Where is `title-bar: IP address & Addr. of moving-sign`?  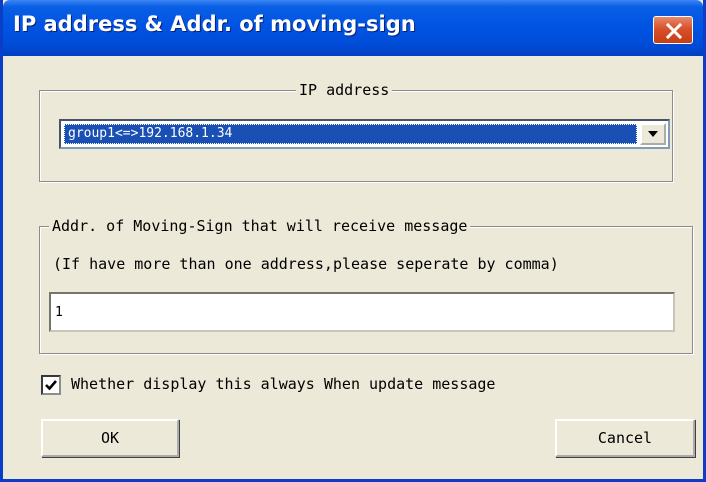
title-bar: IP address & Addr. of moving-sign is located at coordinates (353, 28).